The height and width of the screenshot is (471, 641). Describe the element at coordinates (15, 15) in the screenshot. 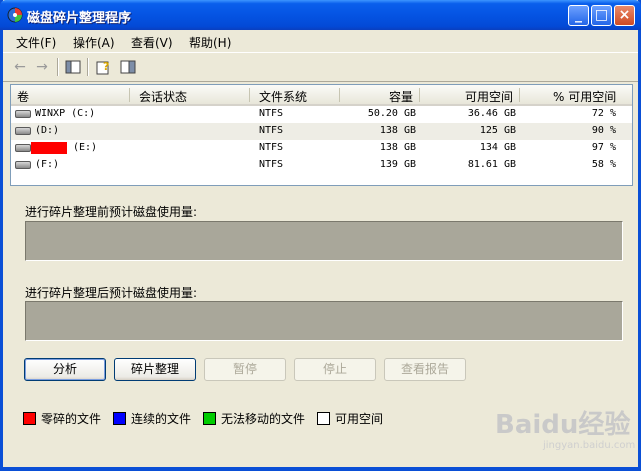

I see `defrag-app-icon` at that location.